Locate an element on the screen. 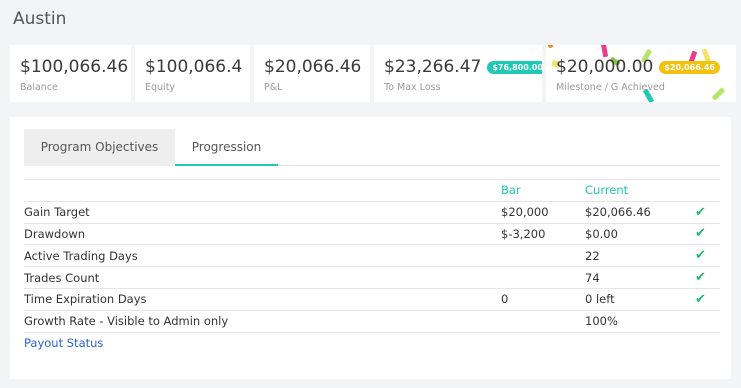 Image resolution: width=741 pixels, height=388 pixels. tab-bar: Program Objectives Progression is located at coordinates (372, 147).